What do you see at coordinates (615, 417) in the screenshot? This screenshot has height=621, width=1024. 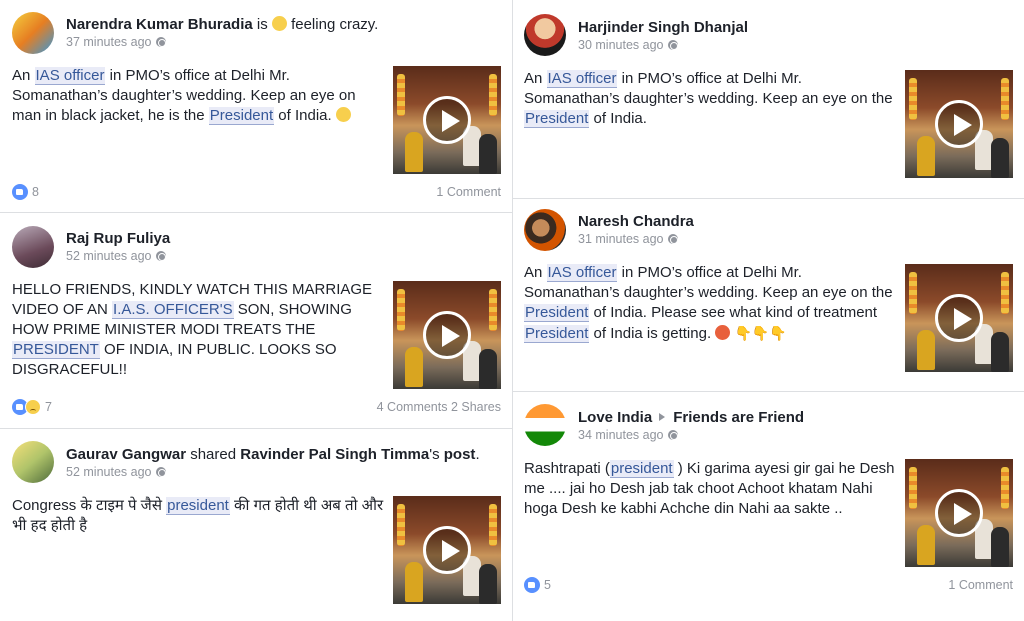 I see `author-name: Love India` at bounding box center [615, 417].